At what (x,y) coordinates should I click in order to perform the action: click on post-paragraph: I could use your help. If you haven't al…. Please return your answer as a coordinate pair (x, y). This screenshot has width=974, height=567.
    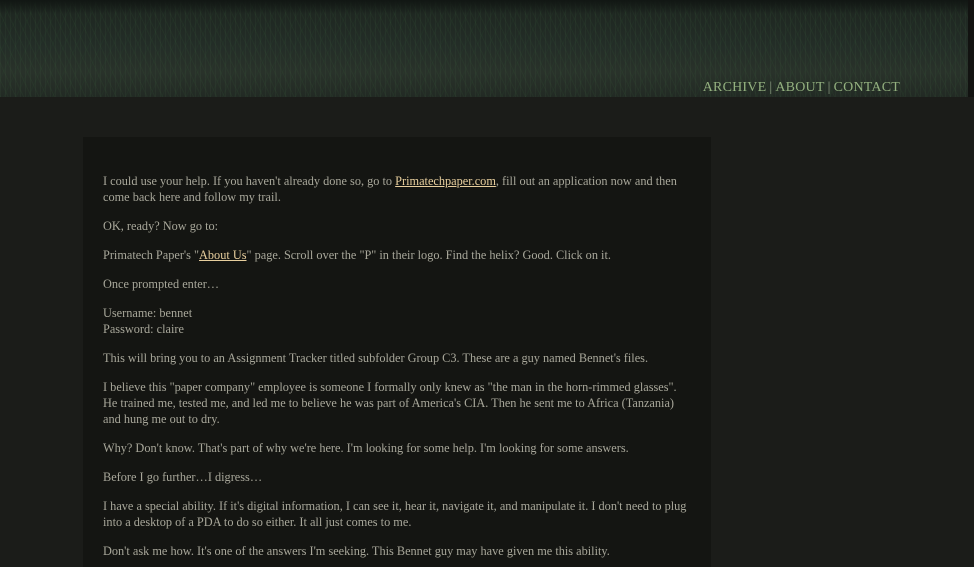
    Looking at the image, I should click on (396, 189).